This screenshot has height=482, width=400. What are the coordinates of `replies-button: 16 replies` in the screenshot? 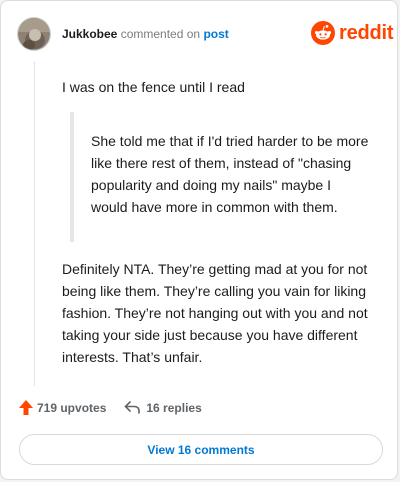 It's located at (163, 407).